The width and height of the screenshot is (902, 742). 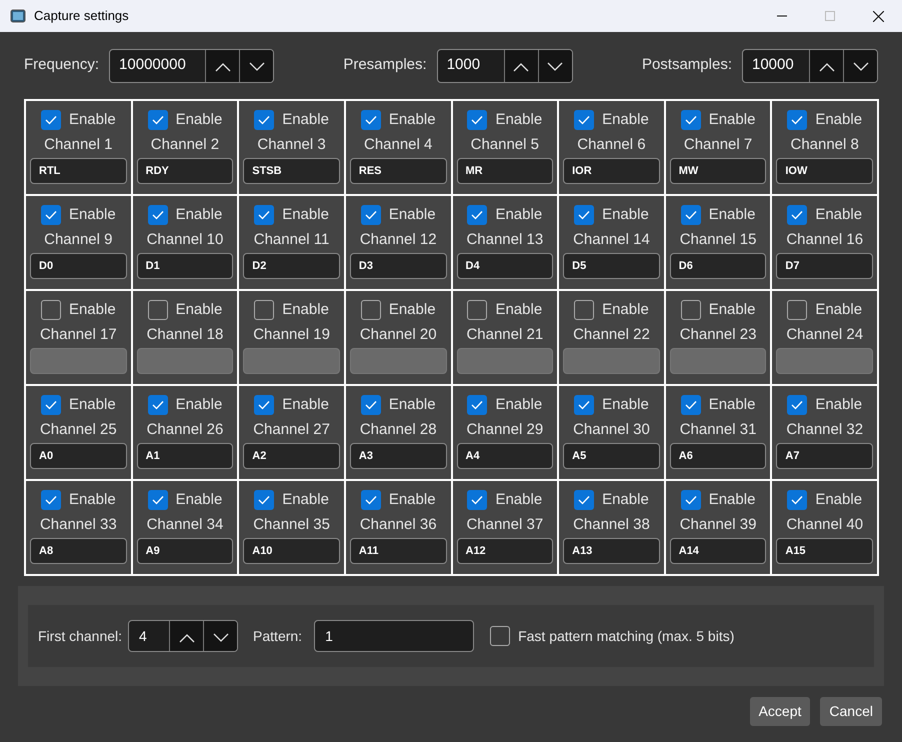 I want to click on field-label: First channel:, so click(x=80, y=636).